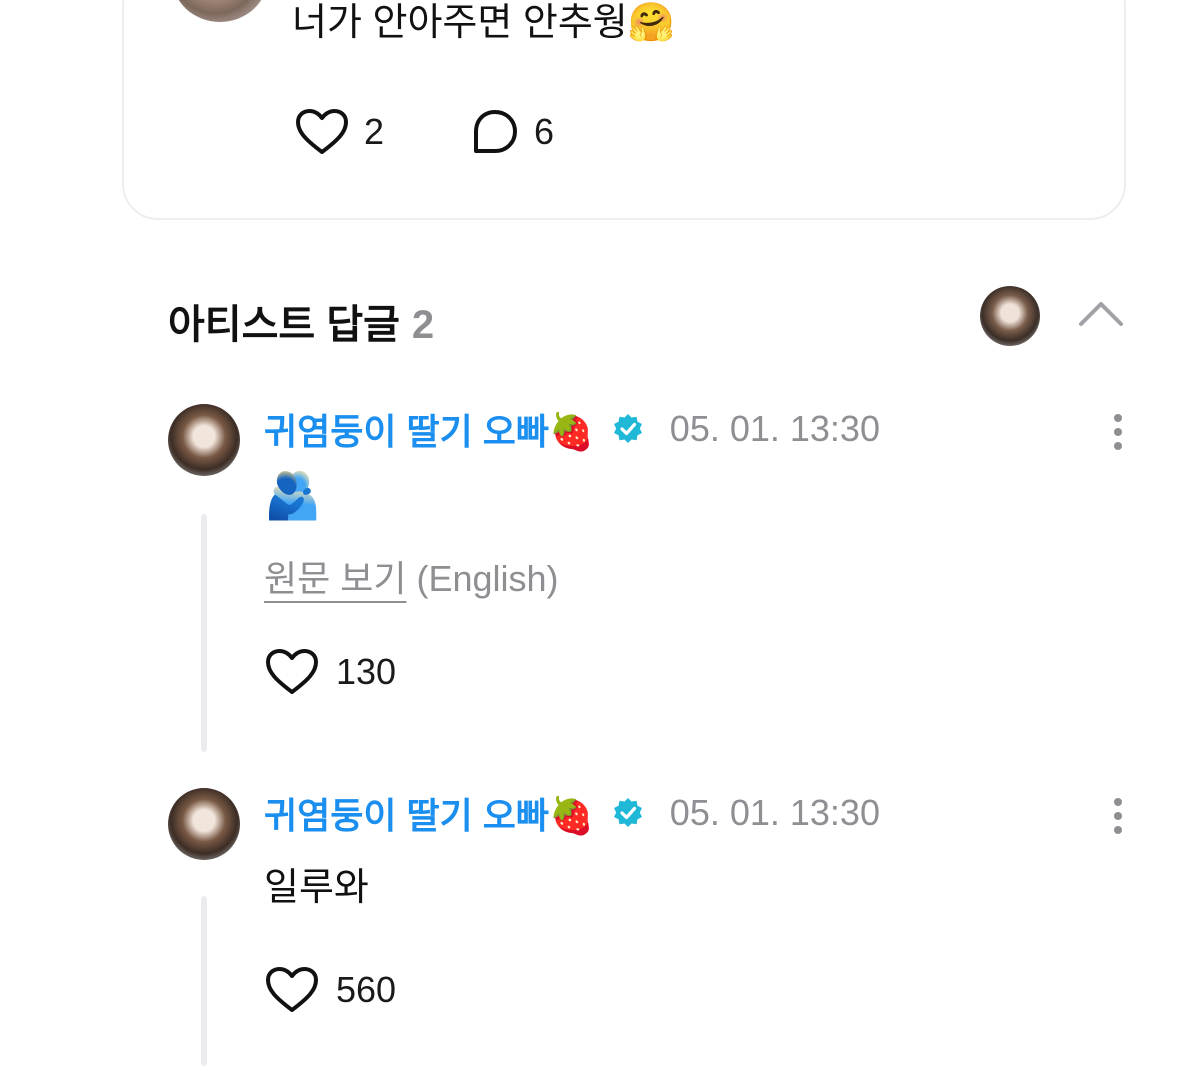  Describe the element at coordinates (648, 318) in the screenshot. I see `artist-replies-header: 아티스트 답글 2` at that location.